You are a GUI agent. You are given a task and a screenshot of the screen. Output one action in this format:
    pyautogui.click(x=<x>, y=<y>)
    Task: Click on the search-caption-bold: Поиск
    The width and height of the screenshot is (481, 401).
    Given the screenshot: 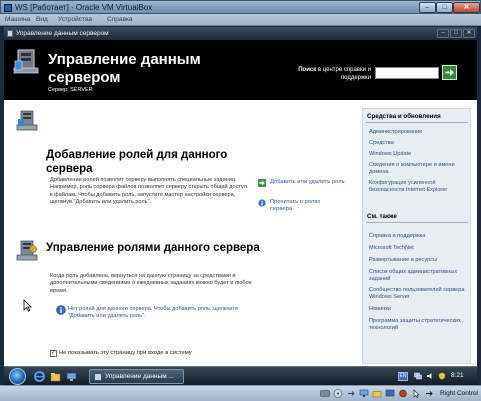 What is the action you would take?
    pyautogui.click(x=307, y=70)
    